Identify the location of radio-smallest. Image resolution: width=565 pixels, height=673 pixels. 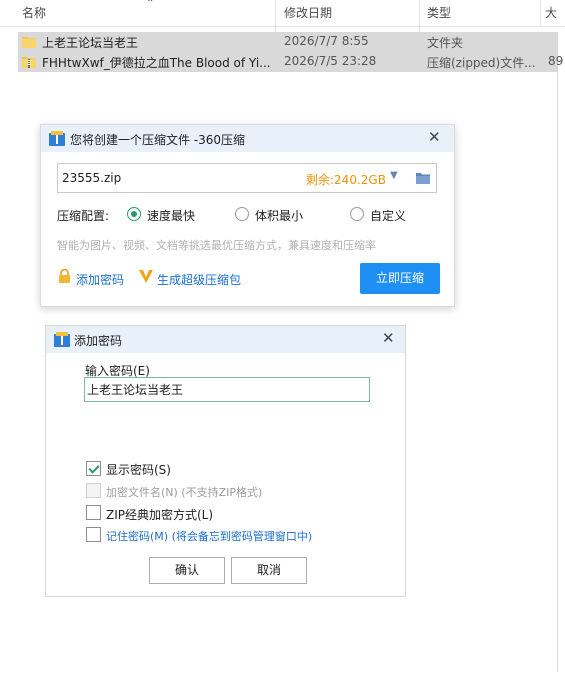
(242, 214).